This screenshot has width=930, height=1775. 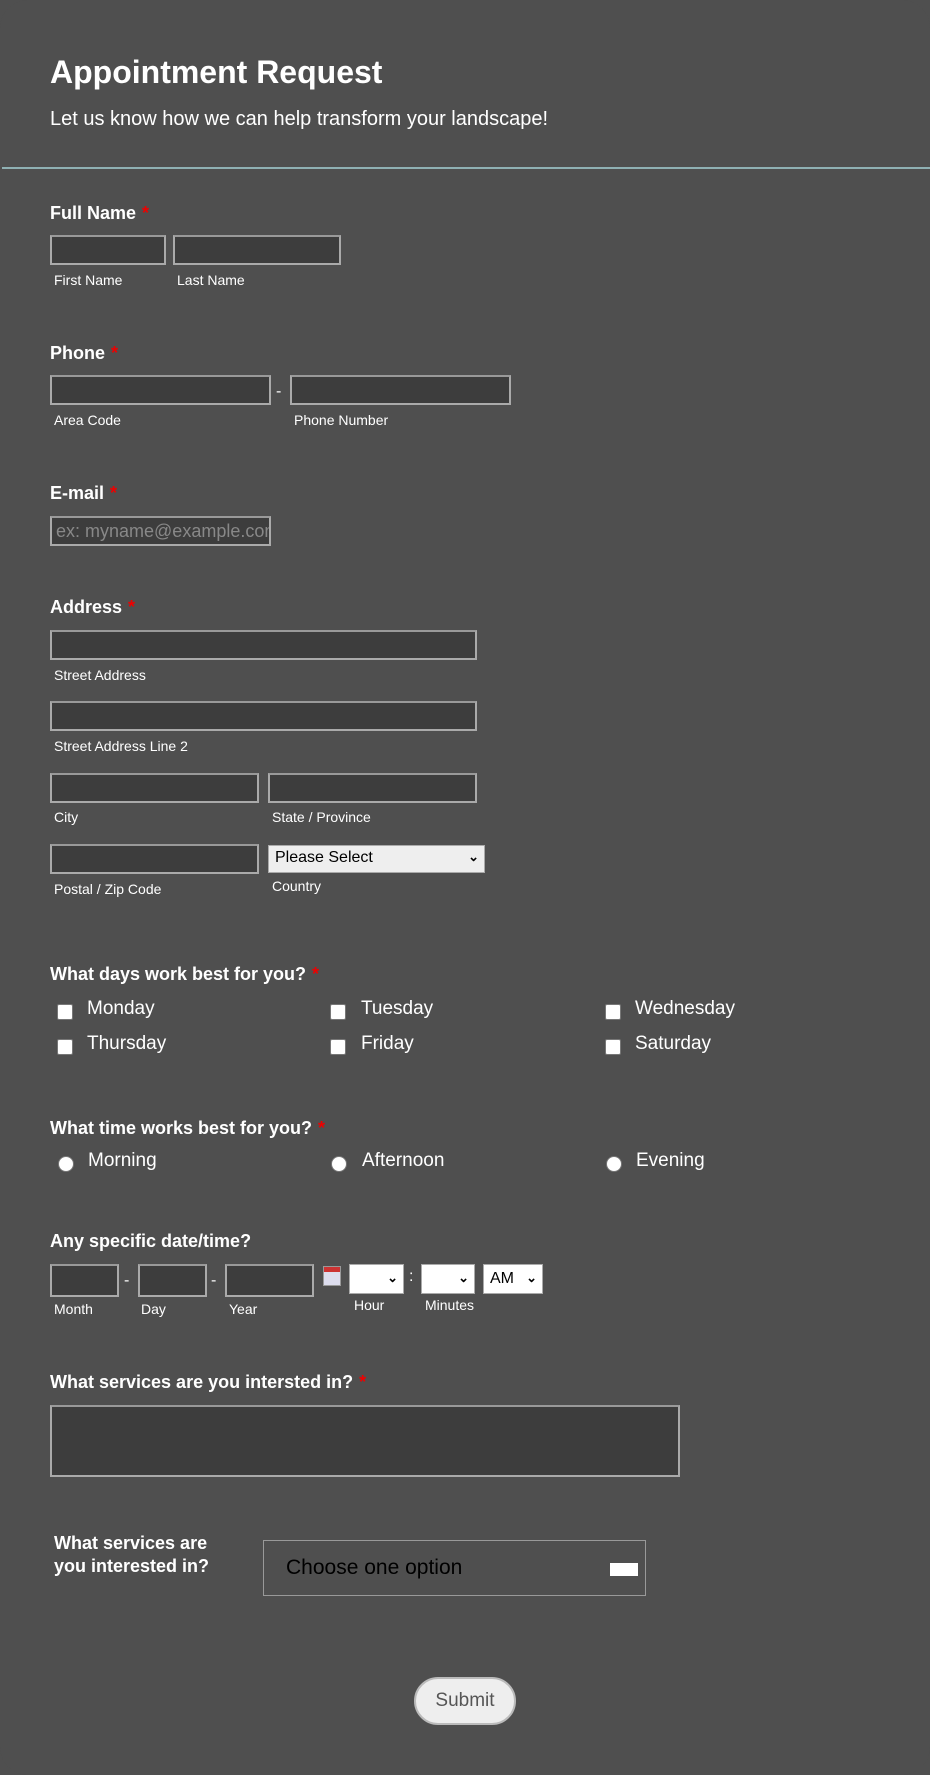 I want to click on year-input, so click(x=269, y=1280).